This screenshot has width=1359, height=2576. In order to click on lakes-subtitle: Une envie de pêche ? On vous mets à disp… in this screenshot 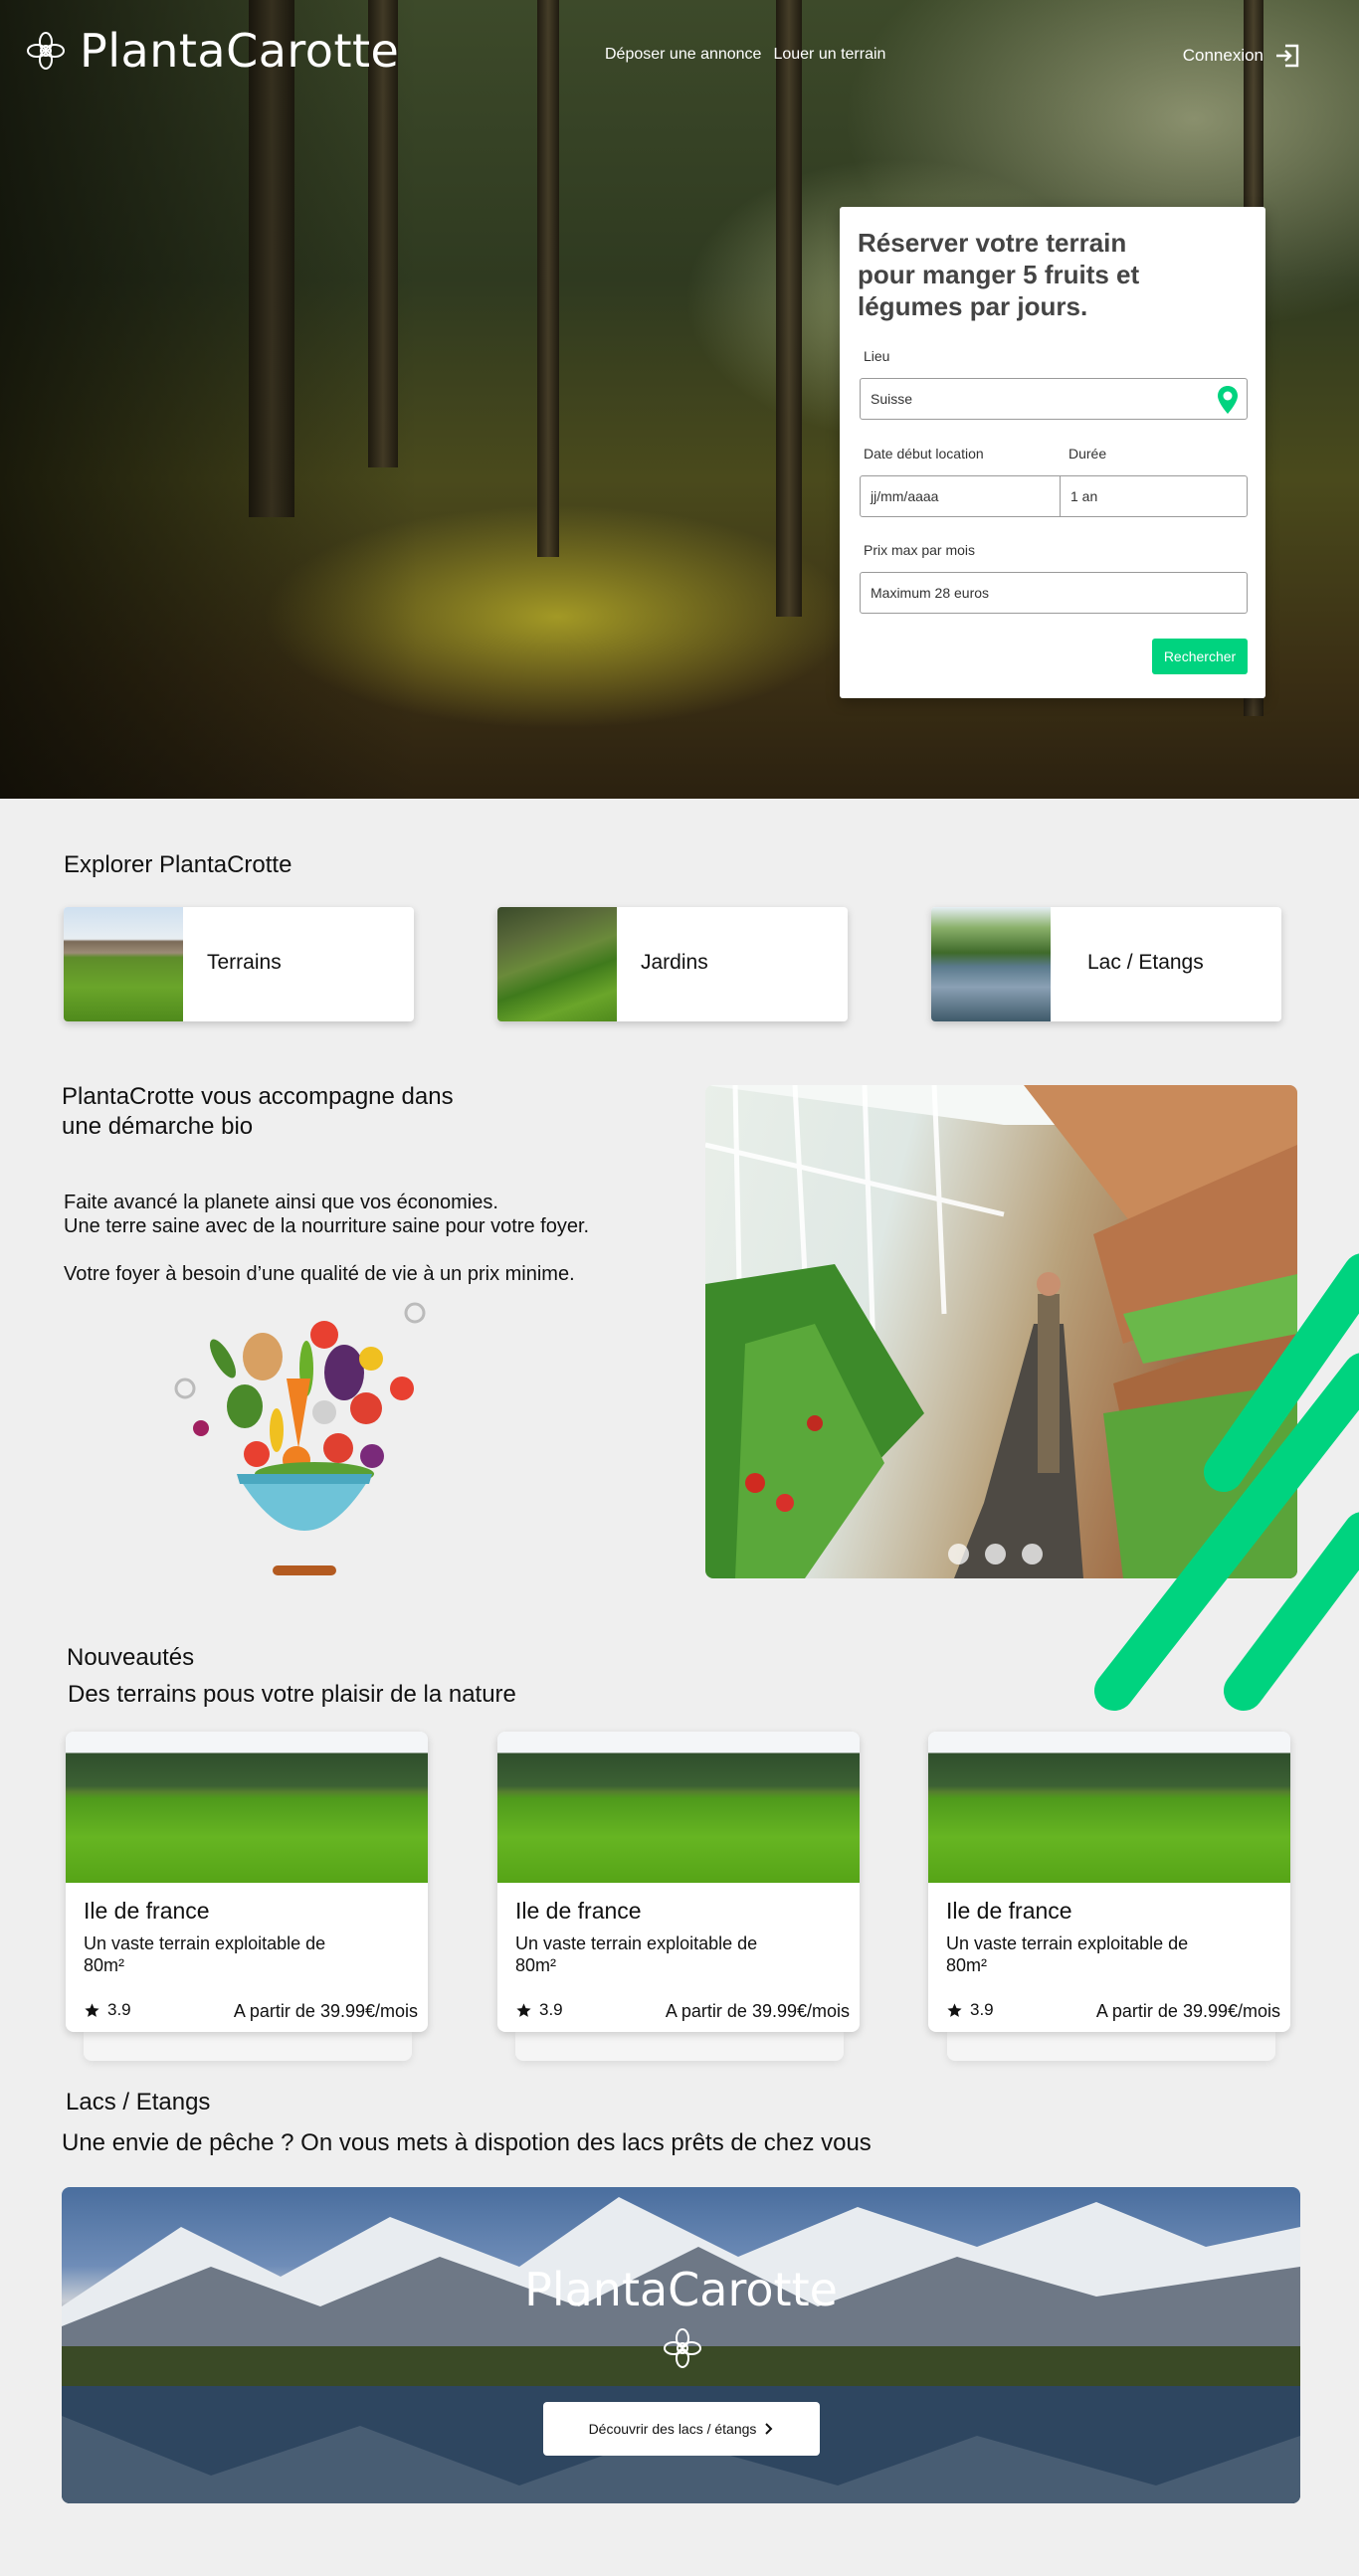, I will do `click(467, 2142)`.